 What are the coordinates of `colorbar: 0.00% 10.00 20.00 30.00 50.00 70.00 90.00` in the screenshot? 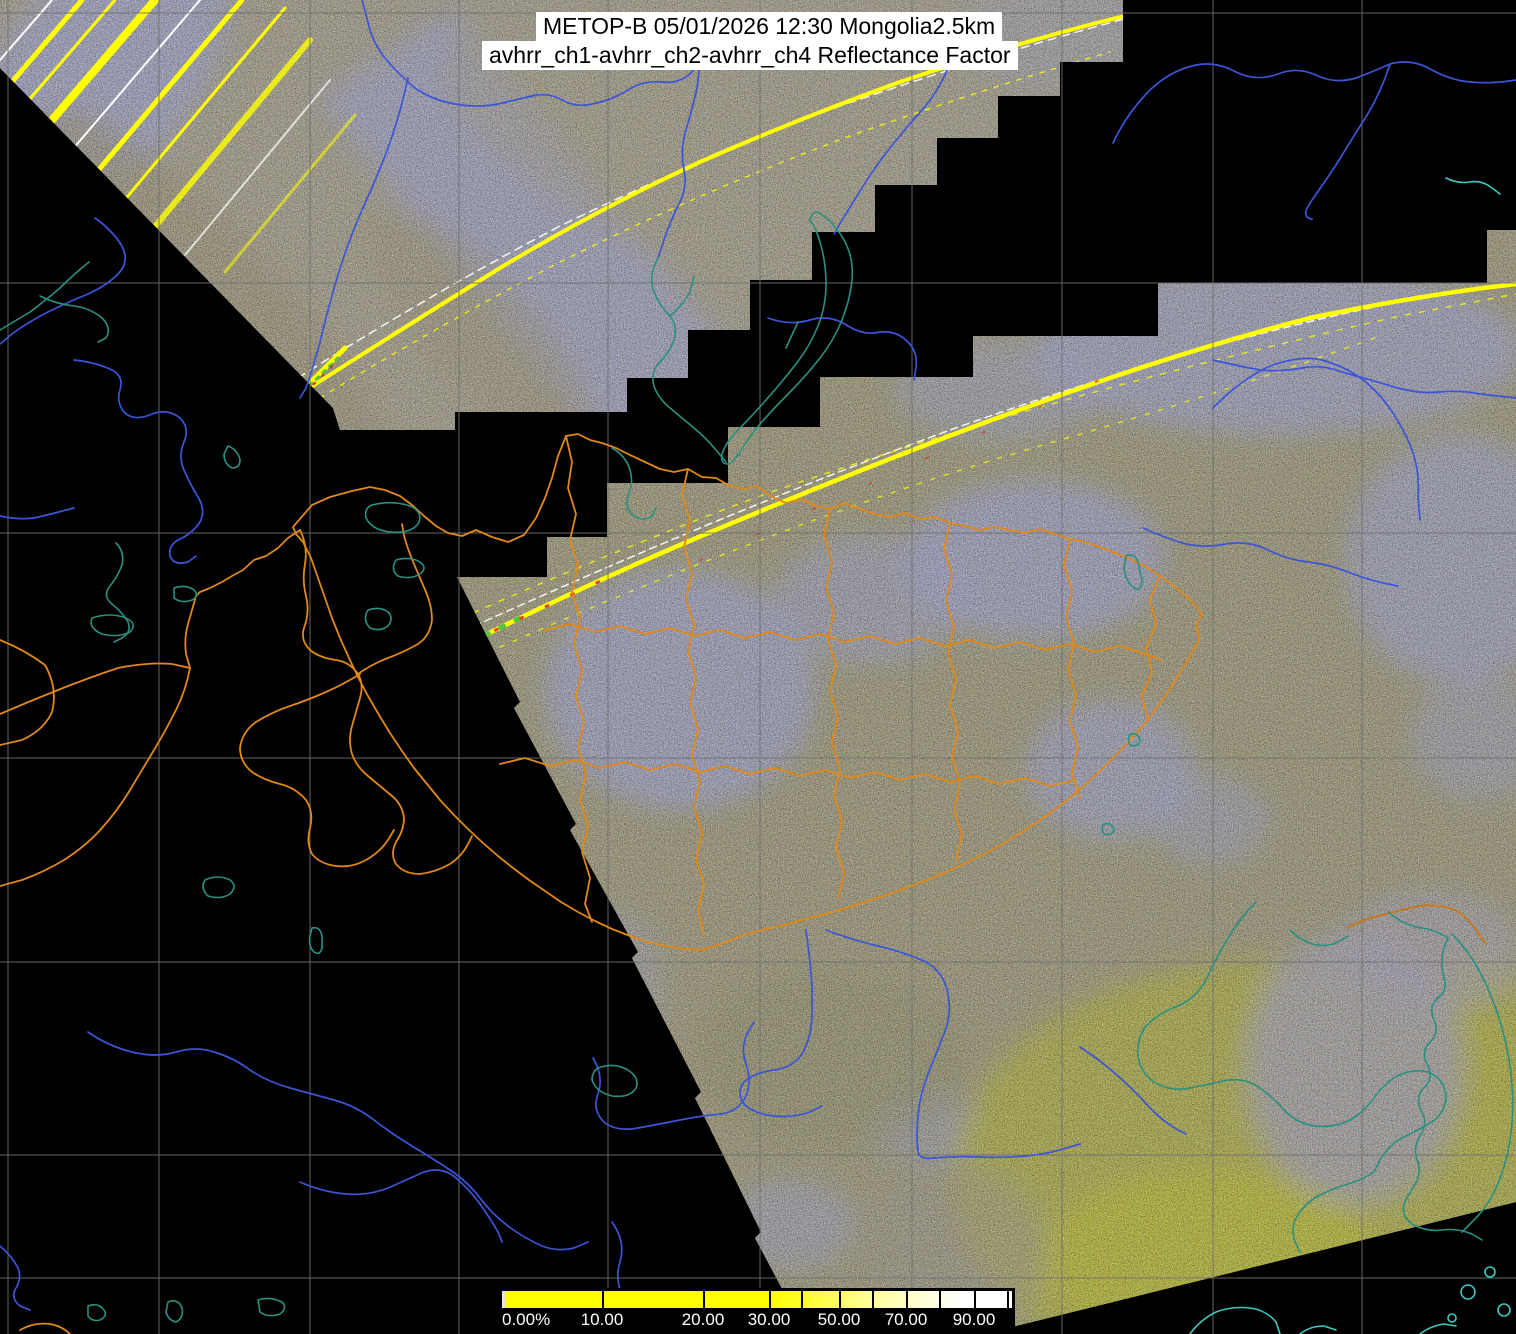 It's located at (756, 1311).